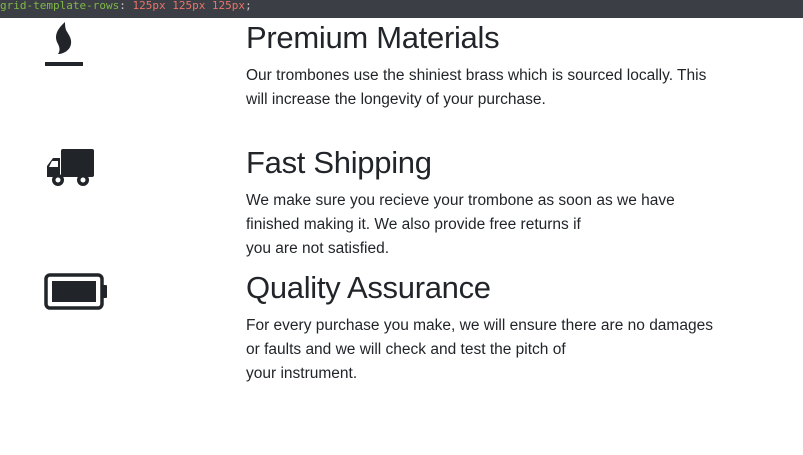 This screenshot has height=455, width=803. Describe the element at coordinates (368, 287) in the screenshot. I see `feature-title: Quality Assurance` at that location.